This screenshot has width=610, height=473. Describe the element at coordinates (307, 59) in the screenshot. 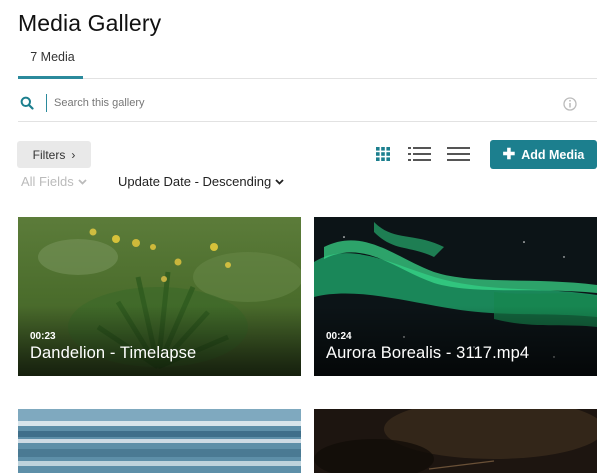

I see `tab-bar: 7 Media` at that location.